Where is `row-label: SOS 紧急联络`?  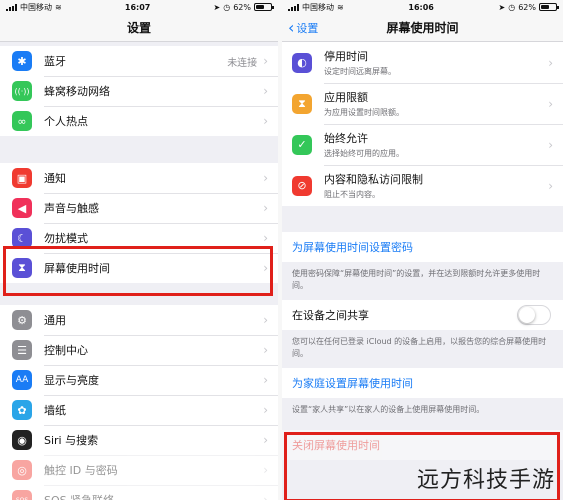 row-label: SOS 紧急联络 is located at coordinates (153, 496).